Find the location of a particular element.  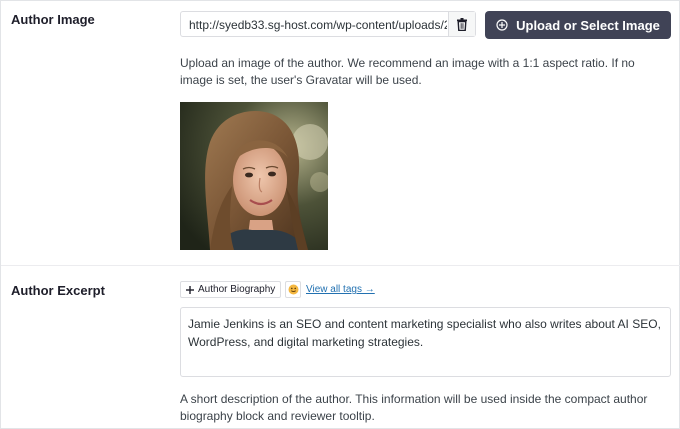

author-biography-tag-button: Author Biography is located at coordinates (231, 289).